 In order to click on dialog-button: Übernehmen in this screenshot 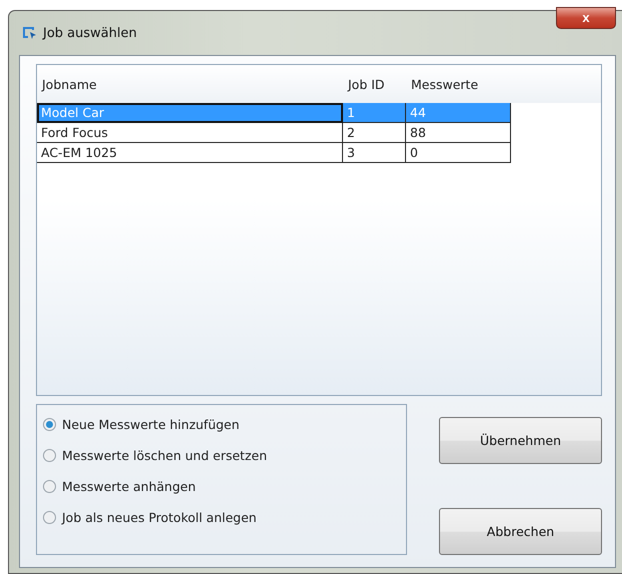, I will do `click(520, 440)`.